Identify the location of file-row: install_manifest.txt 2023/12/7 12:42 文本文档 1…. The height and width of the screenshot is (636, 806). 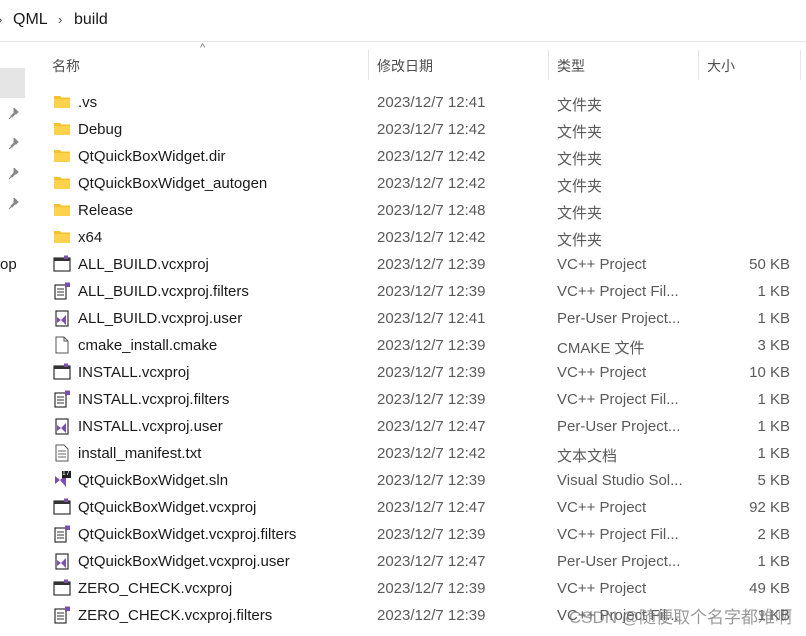
(427, 453).